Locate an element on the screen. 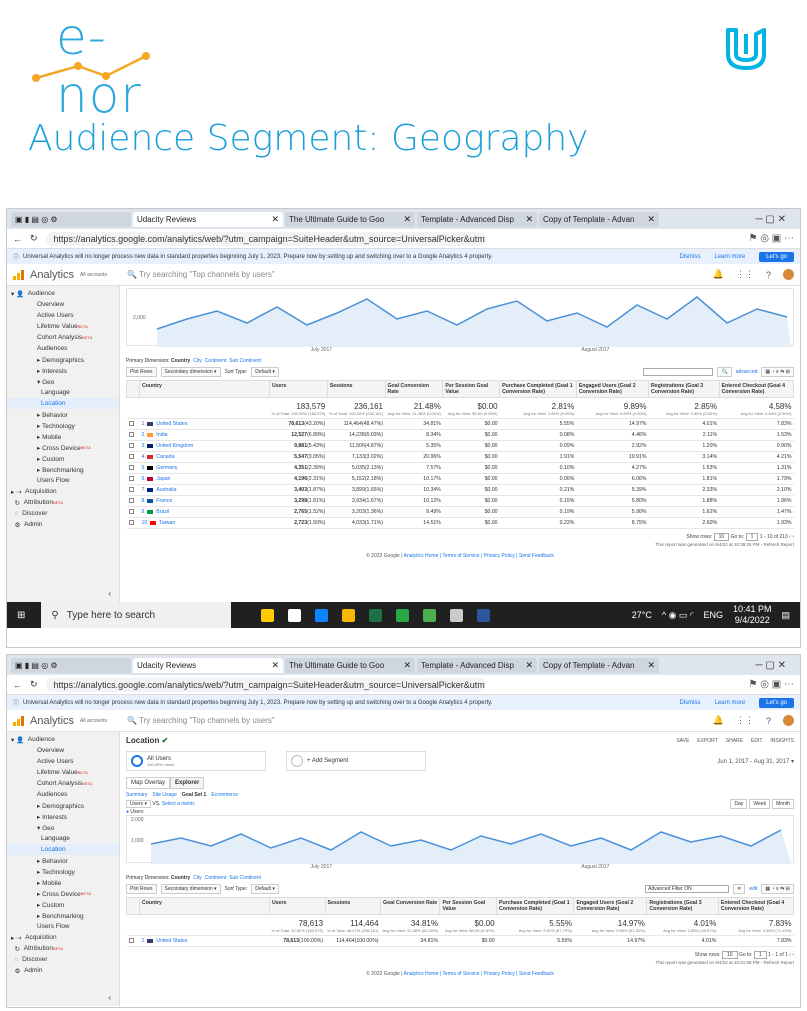  country-cell: 2. India is located at coordinates (204, 435).